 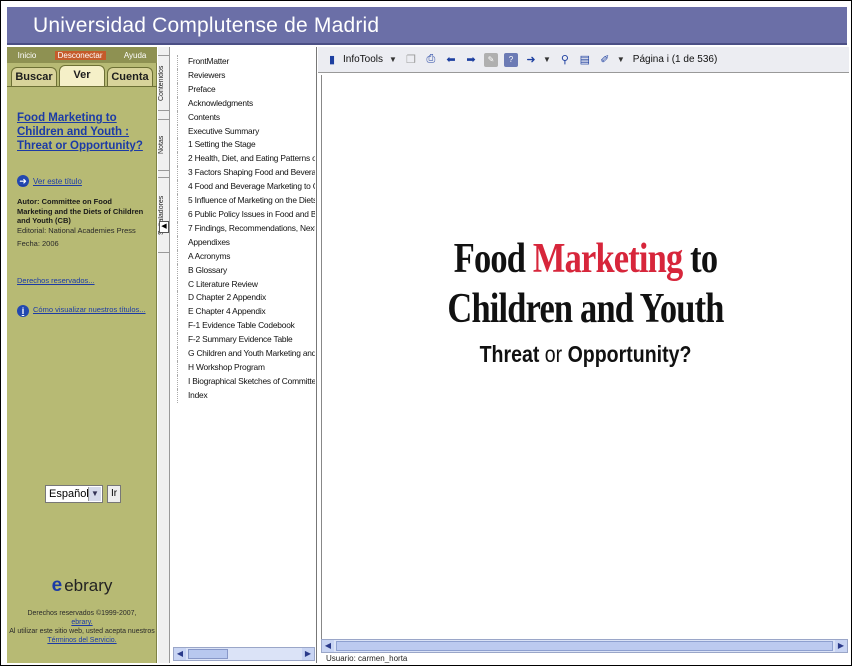 What do you see at coordinates (246, 159) in the screenshot?
I see `toc-item: 2 Health, Diet, and Eating Patterns of C` at bounding box center [246, 159].